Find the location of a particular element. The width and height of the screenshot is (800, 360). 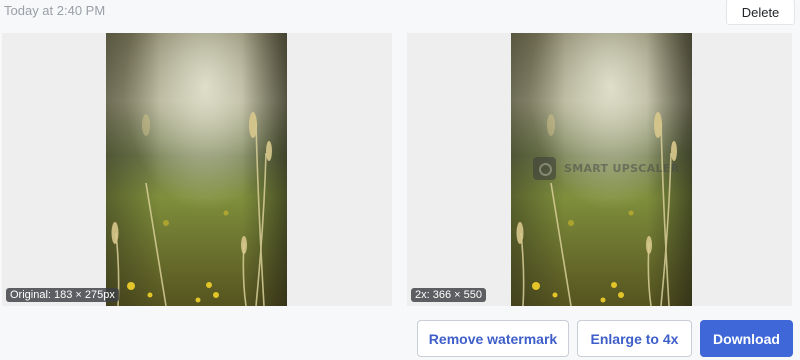

watermark-logo-icon is located at coordinates (544, 168).